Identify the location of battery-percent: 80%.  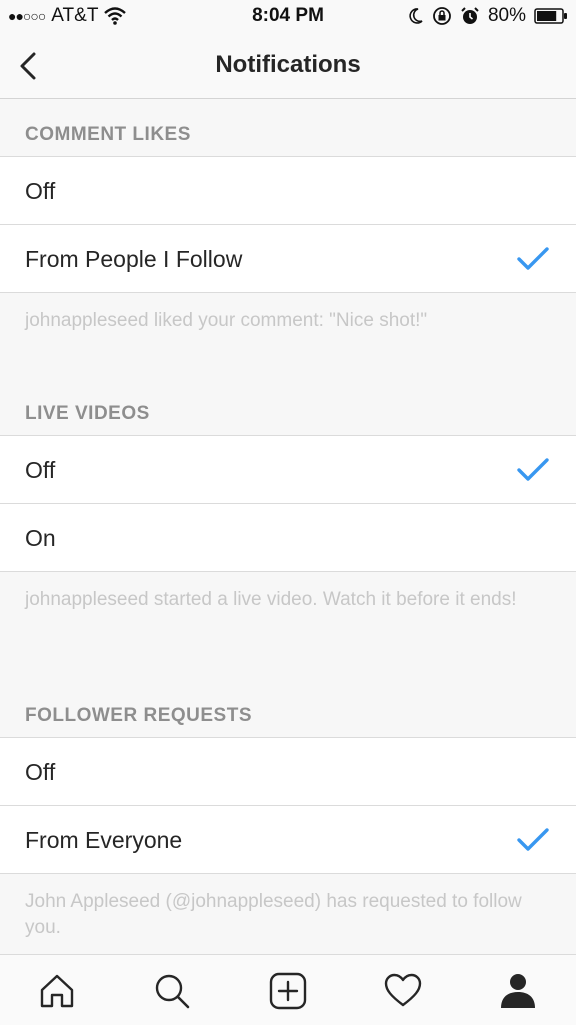
(506, 15).